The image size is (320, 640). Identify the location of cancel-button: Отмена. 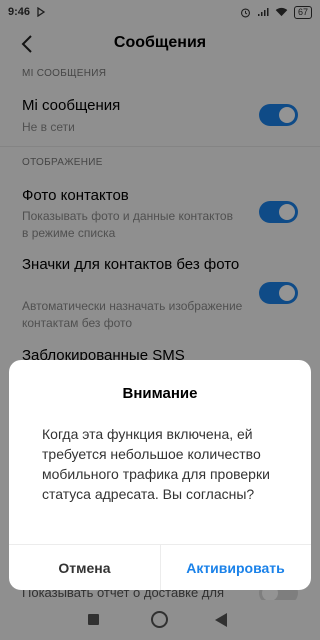
(84, 567).